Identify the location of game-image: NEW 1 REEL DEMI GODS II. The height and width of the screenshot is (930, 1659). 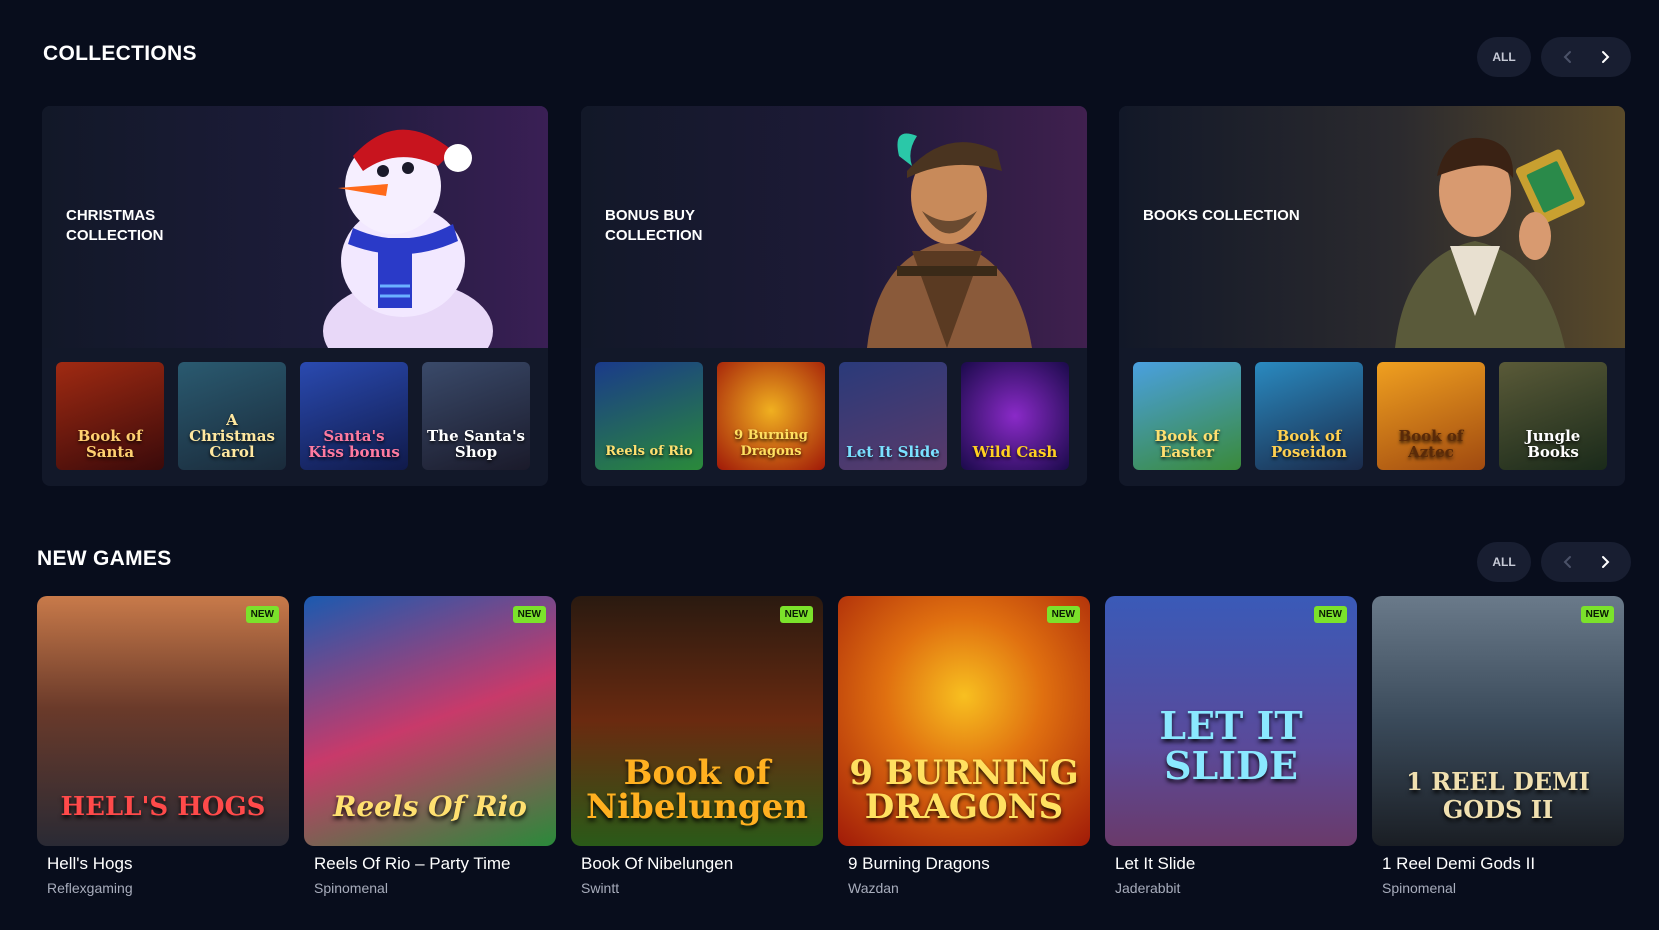
(1498, 721).